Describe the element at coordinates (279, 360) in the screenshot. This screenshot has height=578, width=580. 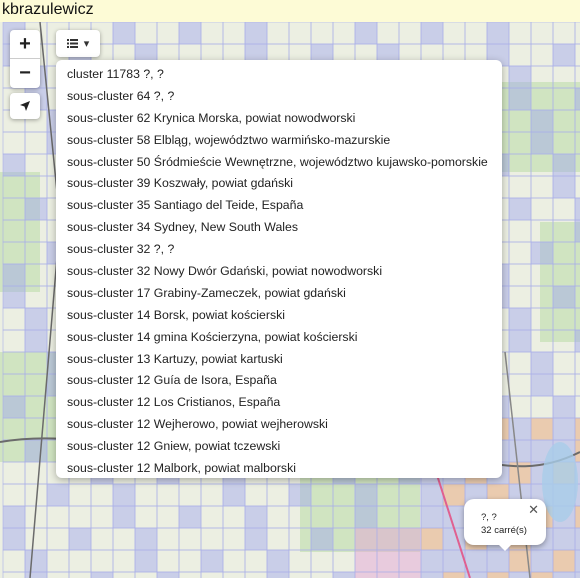
I see `dropdown-item: sous-cluster 13 Kartuzy, powiat kartuski` at that location.